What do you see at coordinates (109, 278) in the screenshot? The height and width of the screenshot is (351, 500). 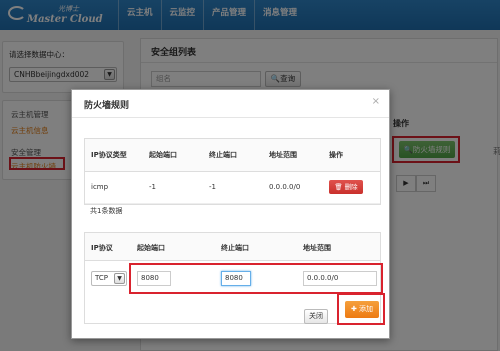 I see `protocol-select: TCP ▼` at bounding box center [109, 278].